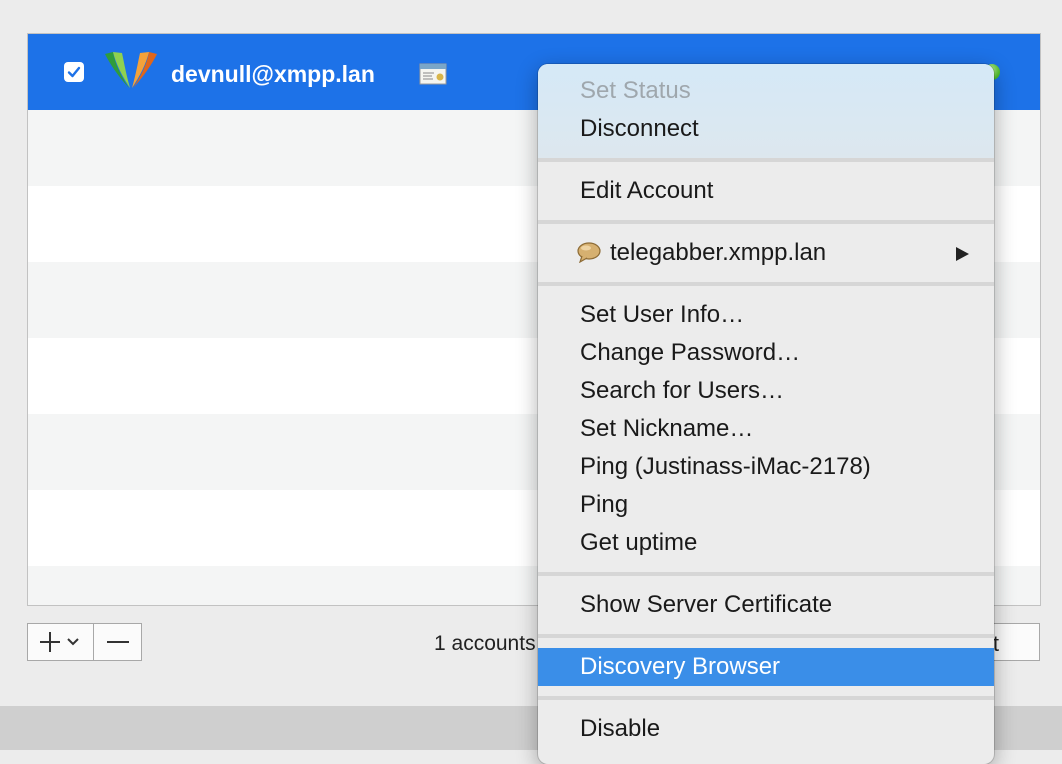 This screenshot has width=1062, height=764. I want to click on add-account-button, so click(60, 642).